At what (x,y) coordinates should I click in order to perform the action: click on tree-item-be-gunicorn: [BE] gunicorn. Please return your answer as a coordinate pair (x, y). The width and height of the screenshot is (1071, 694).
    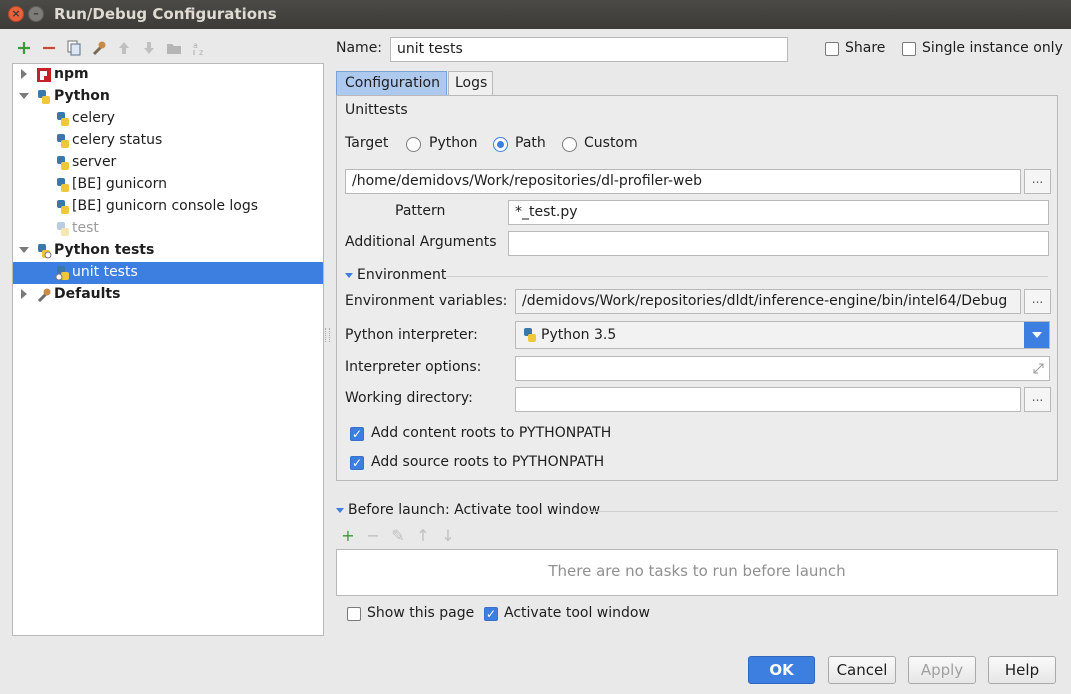
    Looking at the image, I should click on (168, 185).